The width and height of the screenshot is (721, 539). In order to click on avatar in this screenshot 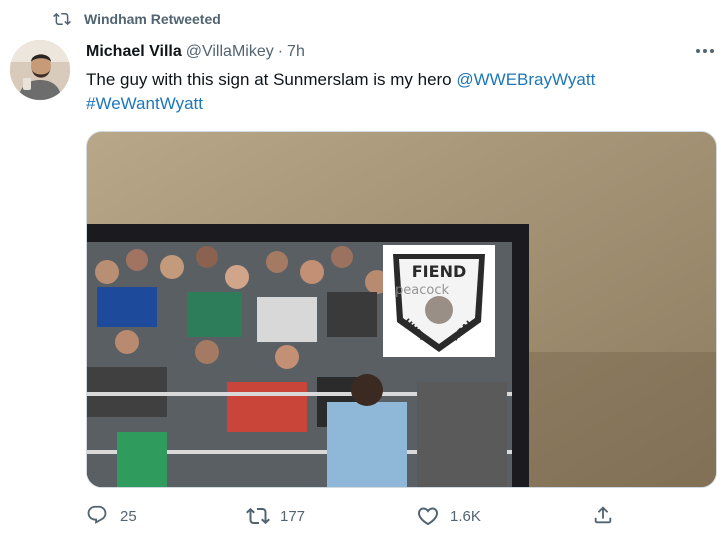, I will do `click(40, 70)`.